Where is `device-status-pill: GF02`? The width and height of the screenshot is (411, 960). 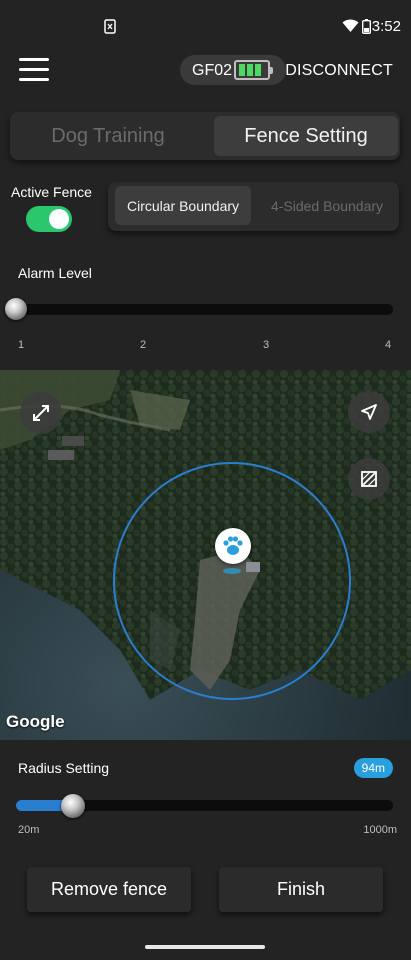 device-status-pill: GF02 is located at coordinates (233, 70).